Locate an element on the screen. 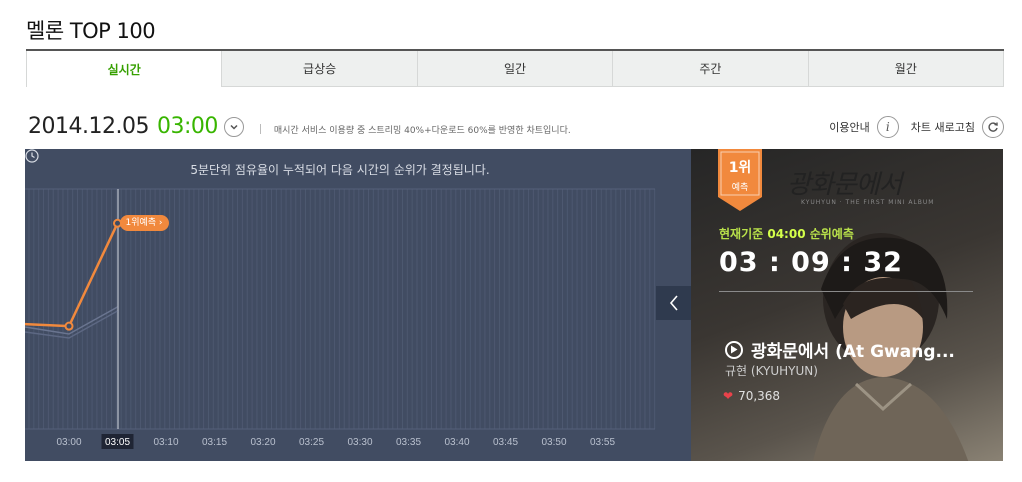  refresh-label: 차트 새로고침 is located at coordinates (942, 127).